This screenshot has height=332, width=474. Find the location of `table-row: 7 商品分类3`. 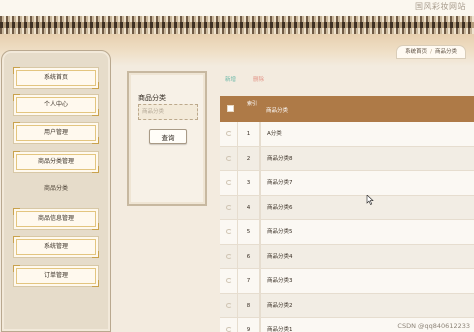

table-row: 7 商品分类3 is located at coordinates (347, 281).